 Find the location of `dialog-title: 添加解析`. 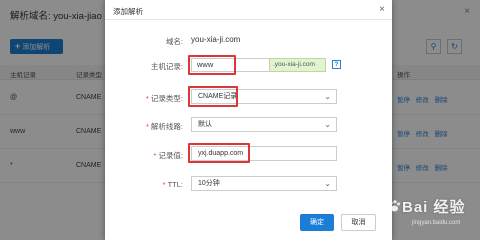

dialog-title: 添加解析 is located at coordinates (128, 11).